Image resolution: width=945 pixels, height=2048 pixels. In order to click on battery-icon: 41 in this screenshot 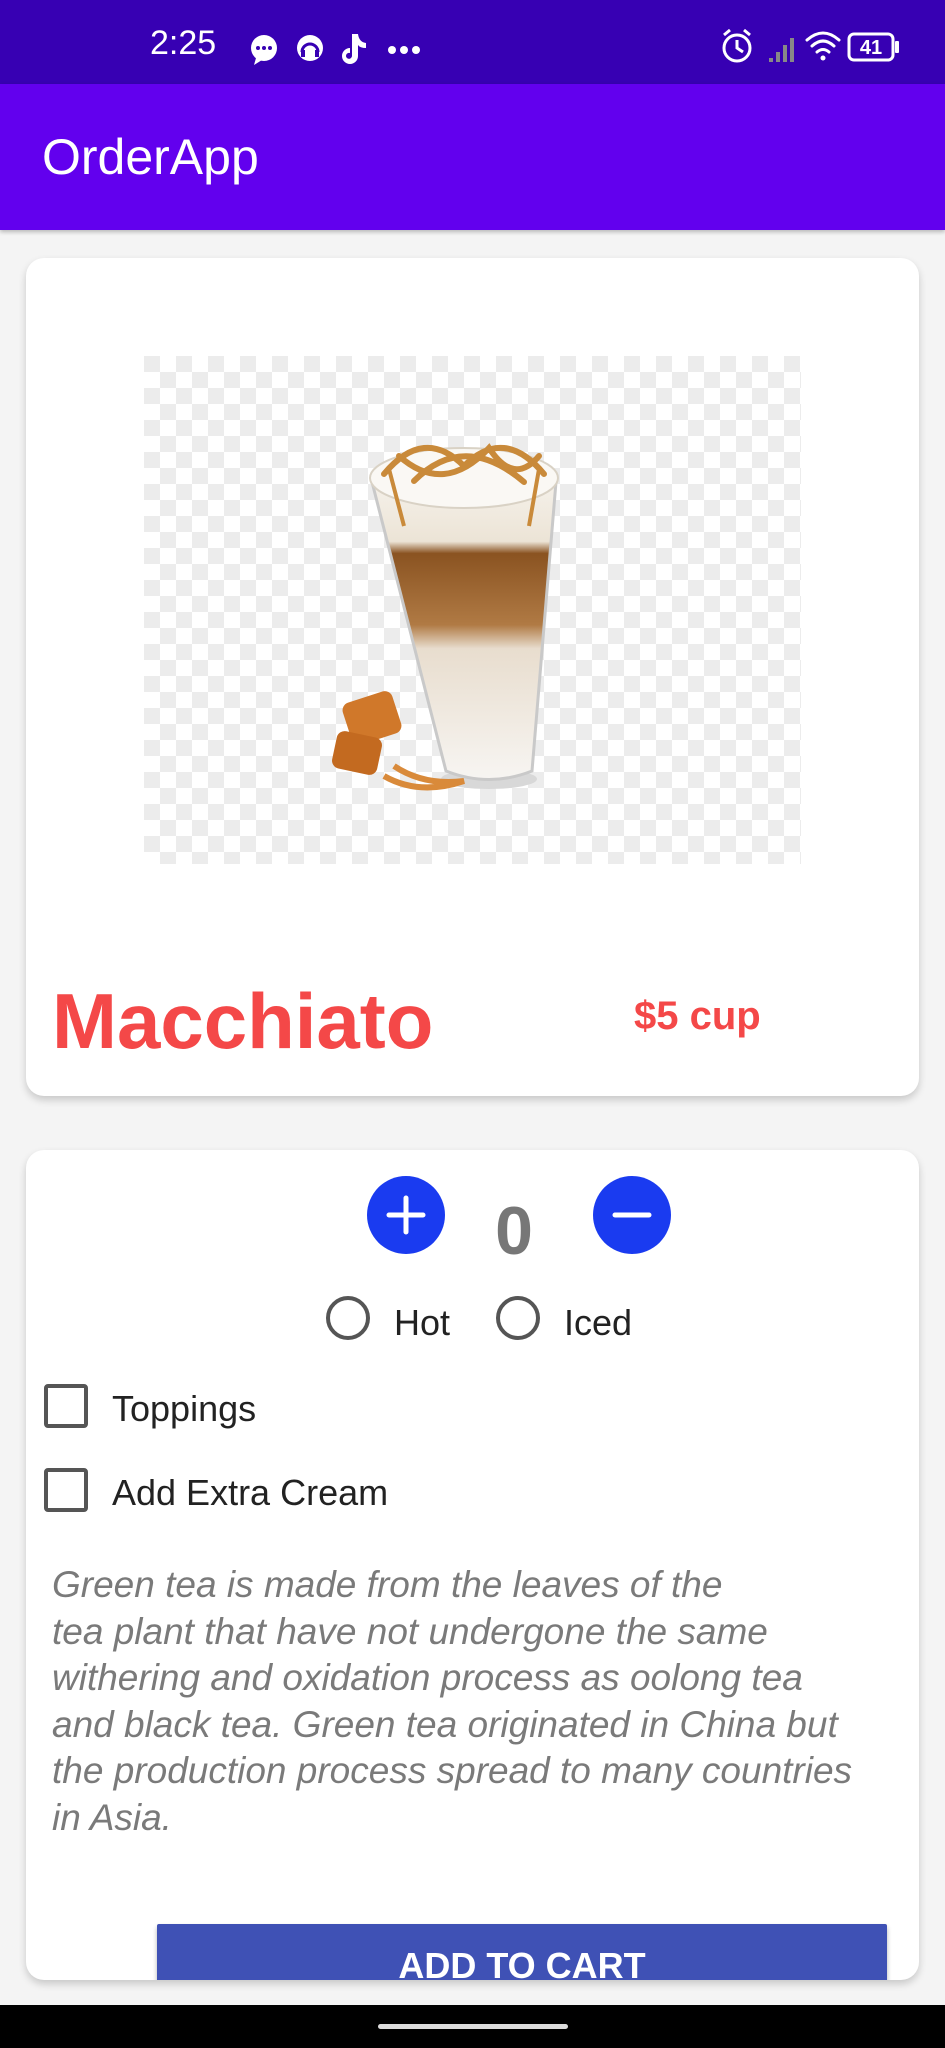, I will do `click(873, 47)`.